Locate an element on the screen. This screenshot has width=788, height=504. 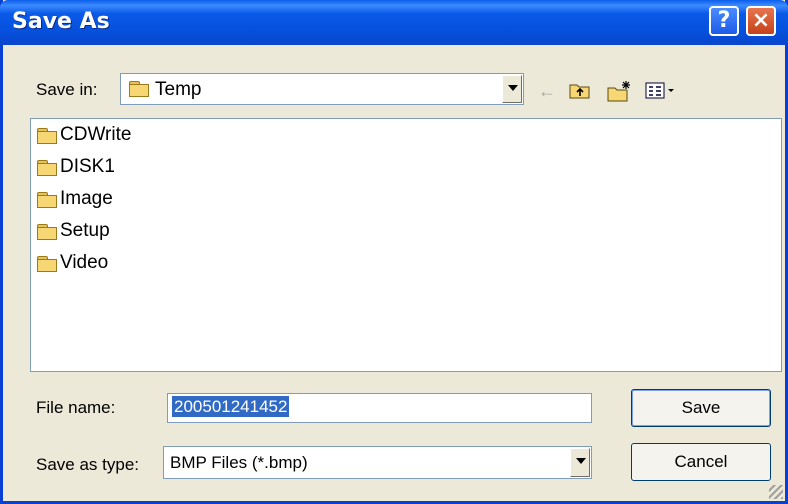
file-name-value: 200501241452 is located at coordinates (231, 406).